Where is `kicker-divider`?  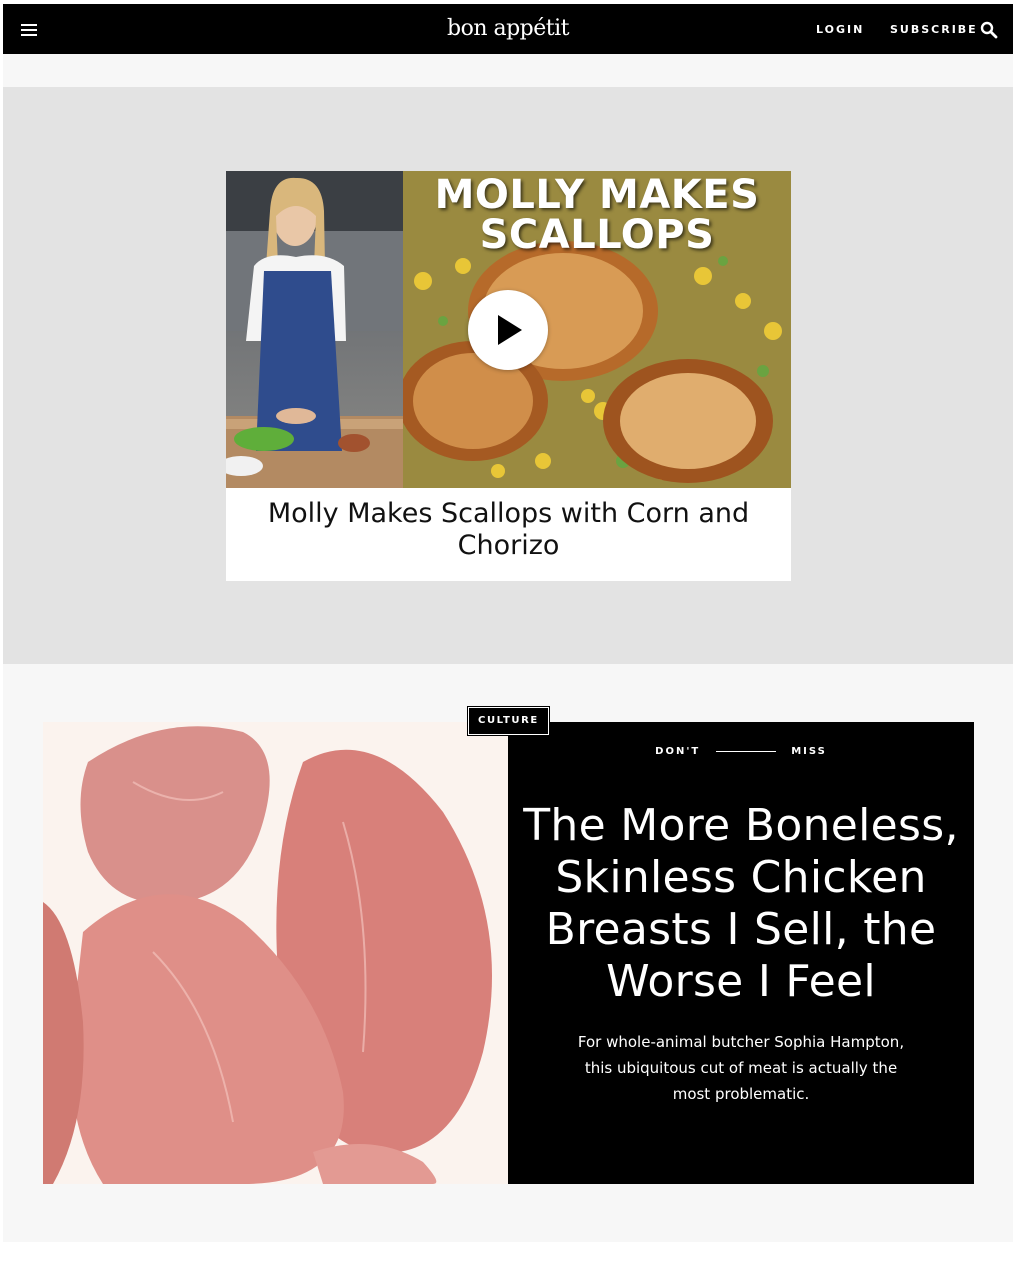
kicker-divider is located at coordinates (745, 751).